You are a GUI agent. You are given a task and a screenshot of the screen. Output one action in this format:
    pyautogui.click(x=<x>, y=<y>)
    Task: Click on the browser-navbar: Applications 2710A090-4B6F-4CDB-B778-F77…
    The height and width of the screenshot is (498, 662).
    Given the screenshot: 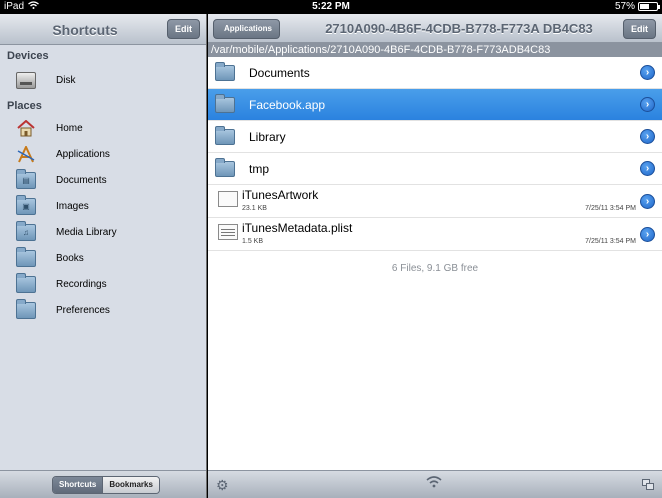 What is the action you would take?
    pyautogui.click(x=435, y=28)
    